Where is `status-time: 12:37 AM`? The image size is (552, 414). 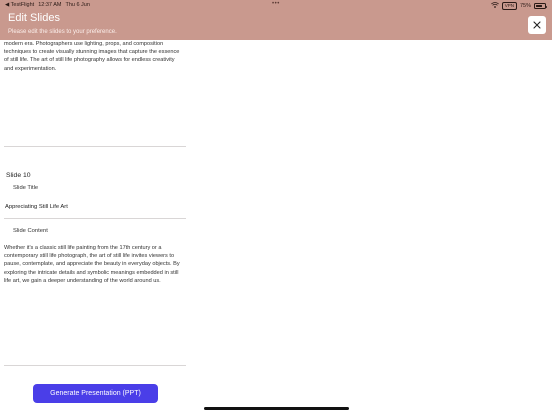 status-time: 12:37 AM is located at coordinates (50, 5).